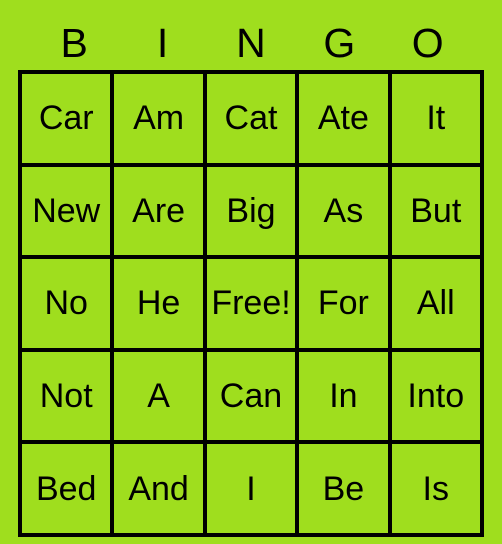  I want to click on bingo-header-letter-o: O, so click(427, 43).